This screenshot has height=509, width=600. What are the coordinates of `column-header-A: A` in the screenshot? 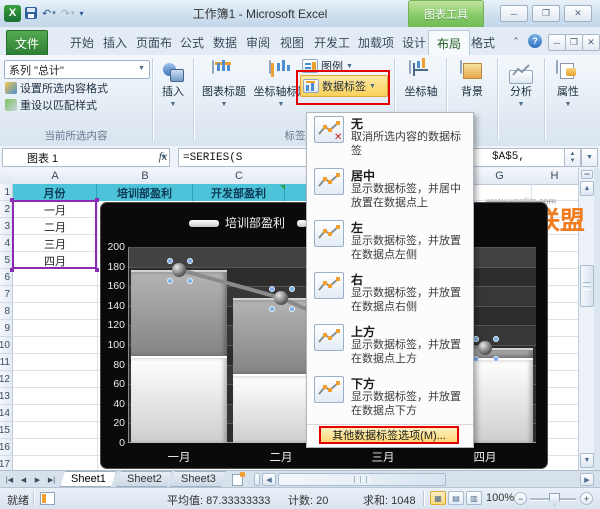 It's located at (55, 176).